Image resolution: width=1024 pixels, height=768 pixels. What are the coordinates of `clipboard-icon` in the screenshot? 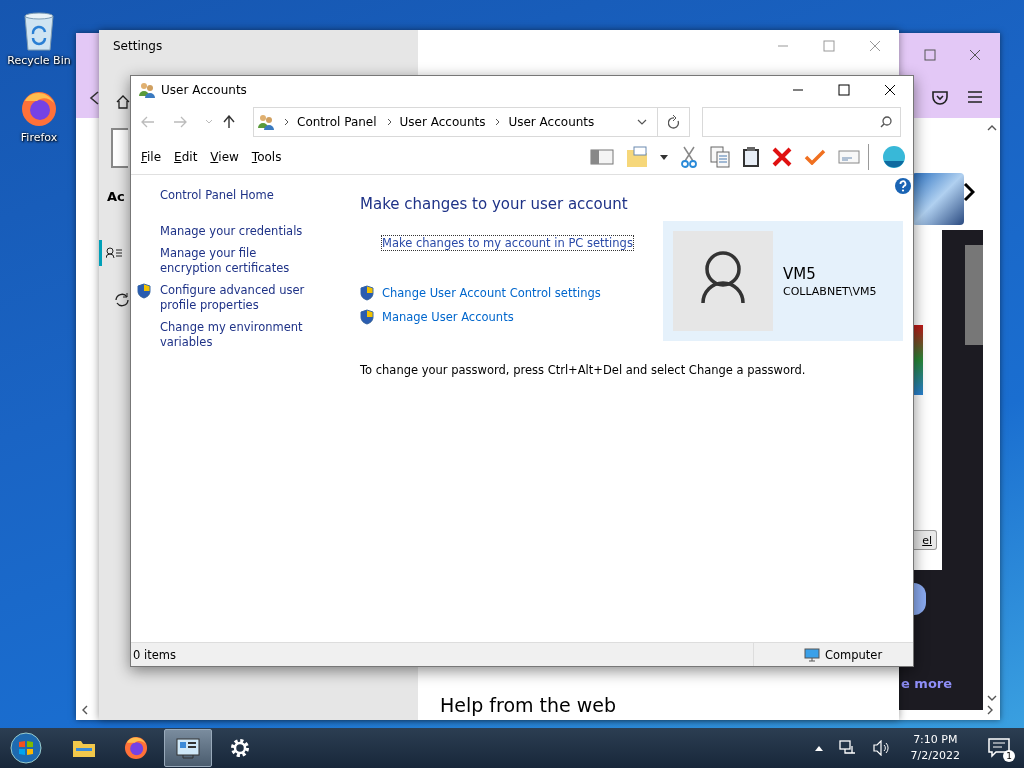 It's located at (751, 157).